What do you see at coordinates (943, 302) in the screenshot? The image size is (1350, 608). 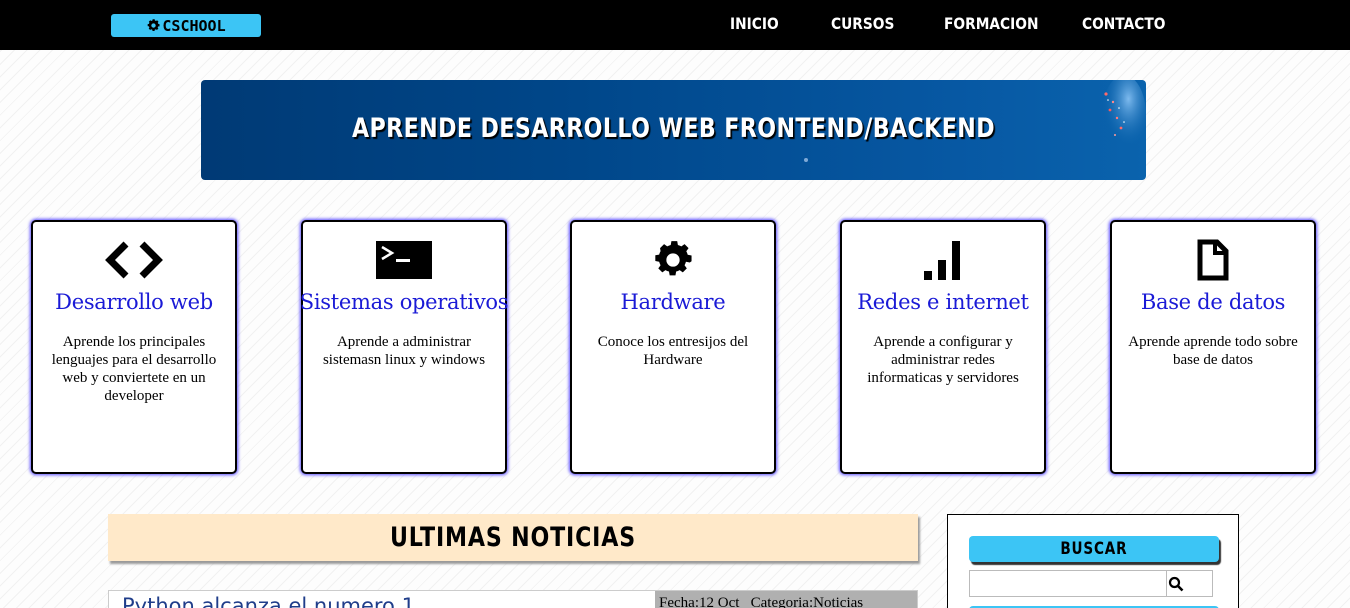 I see `card-title: Redes e internet` at bounding box center [943, 302].